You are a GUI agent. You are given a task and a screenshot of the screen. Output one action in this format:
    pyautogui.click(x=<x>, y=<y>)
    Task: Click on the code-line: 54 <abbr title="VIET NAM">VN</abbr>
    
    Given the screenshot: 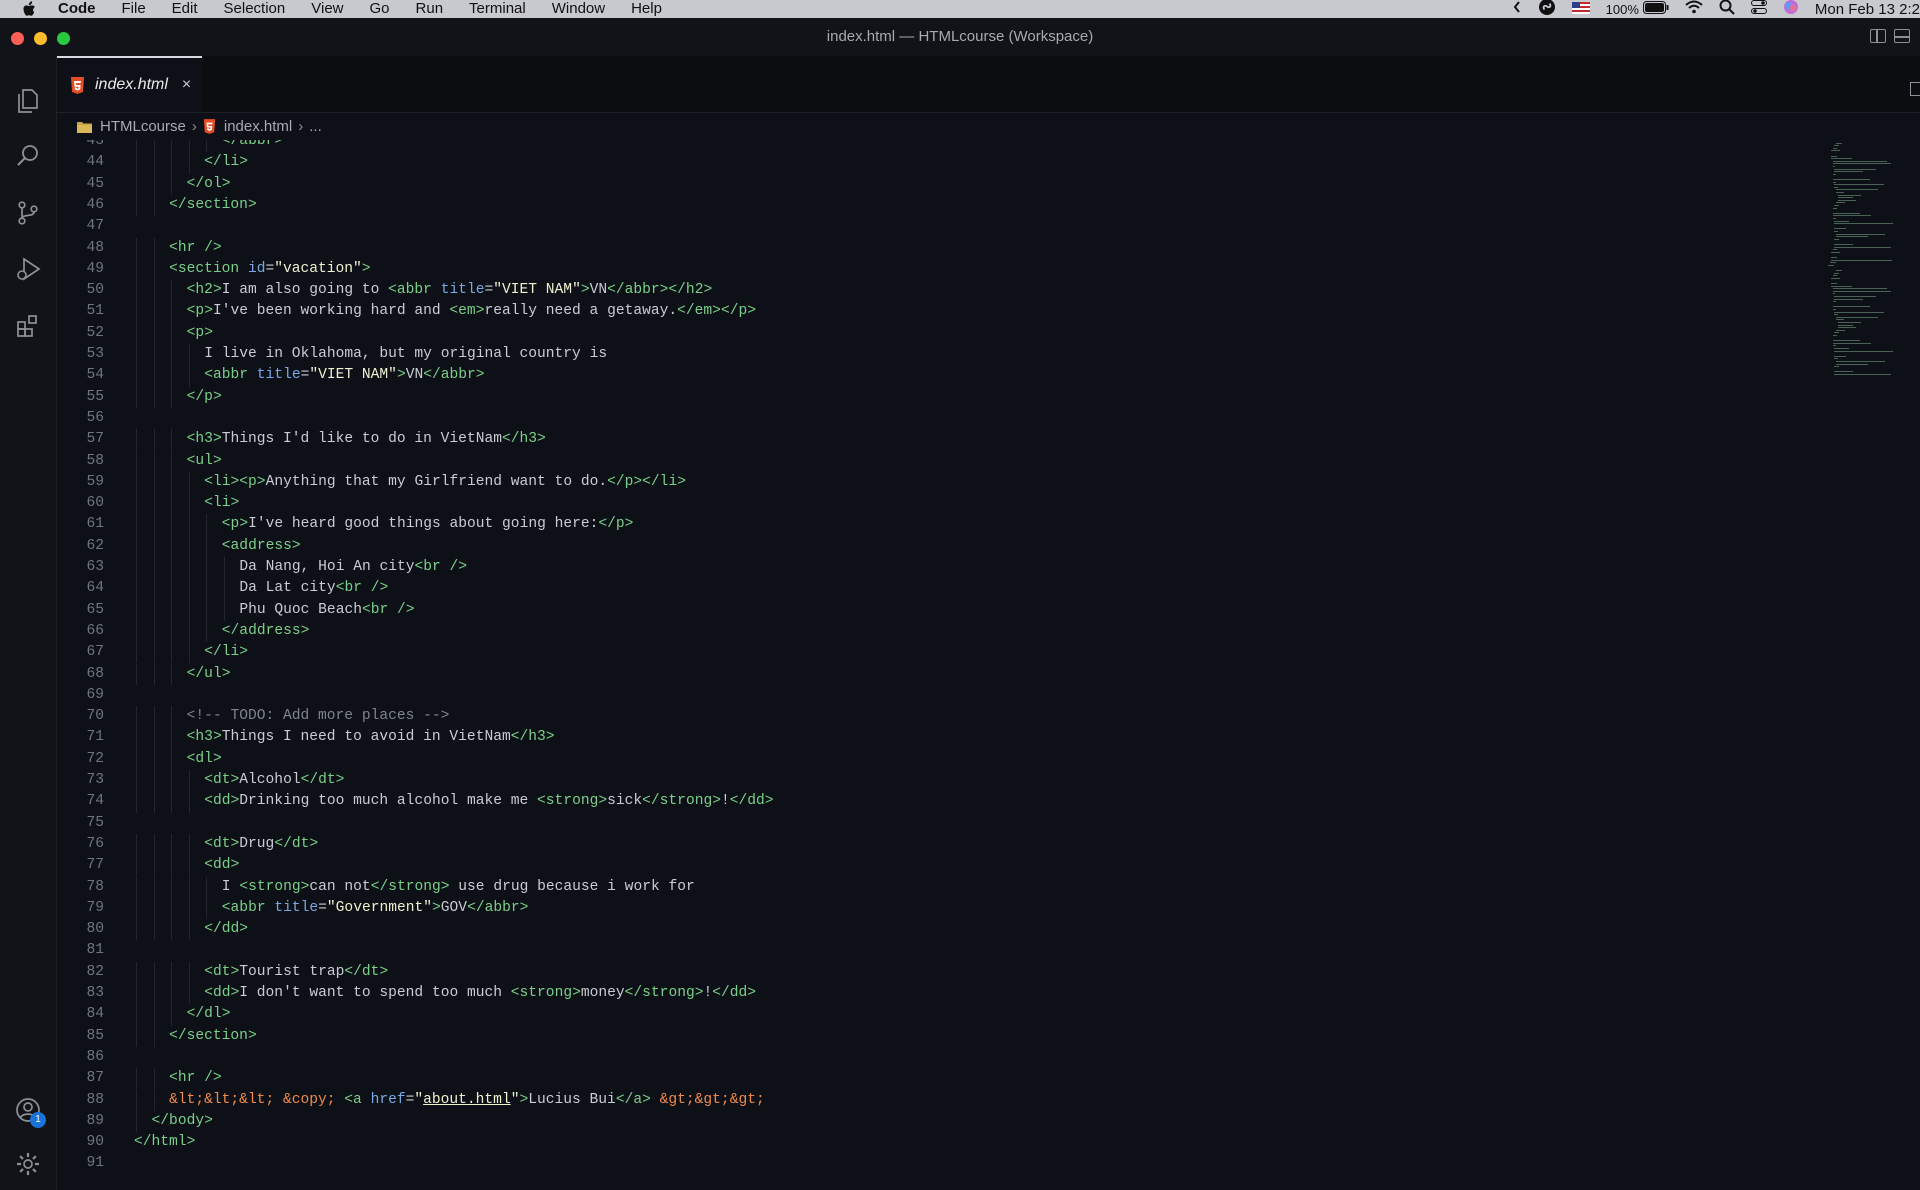 What is the action you would take?
    pyautogui.click(x=907, y=376)
    